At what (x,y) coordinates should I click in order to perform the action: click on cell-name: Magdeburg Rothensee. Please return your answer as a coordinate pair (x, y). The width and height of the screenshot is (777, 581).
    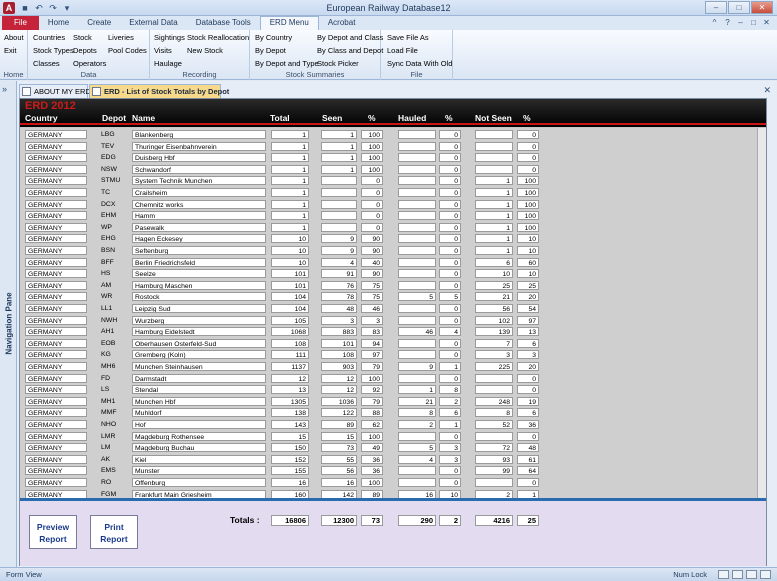
    Looking at the image, I should click on (199, 436).